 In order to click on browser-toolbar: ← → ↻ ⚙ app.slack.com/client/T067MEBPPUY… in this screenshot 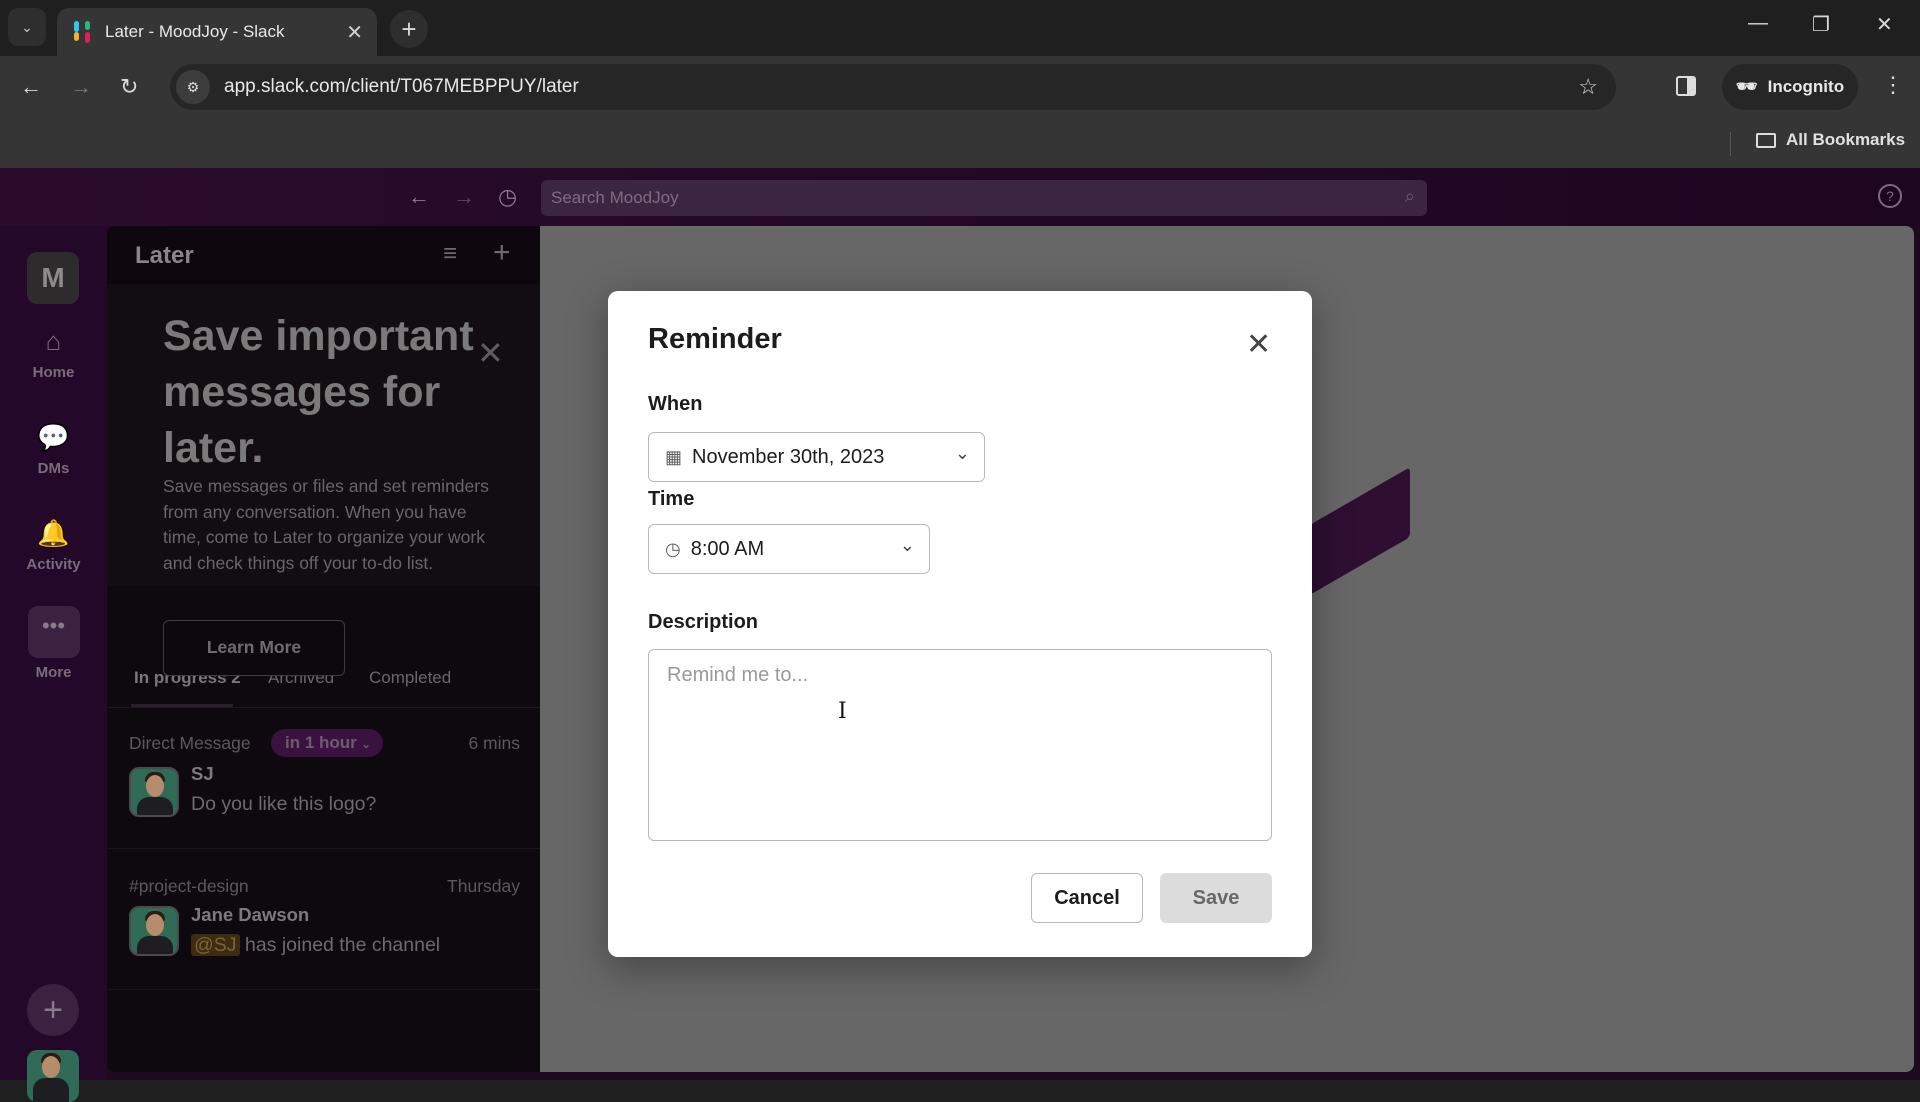, I will do `click(960, 88)`.